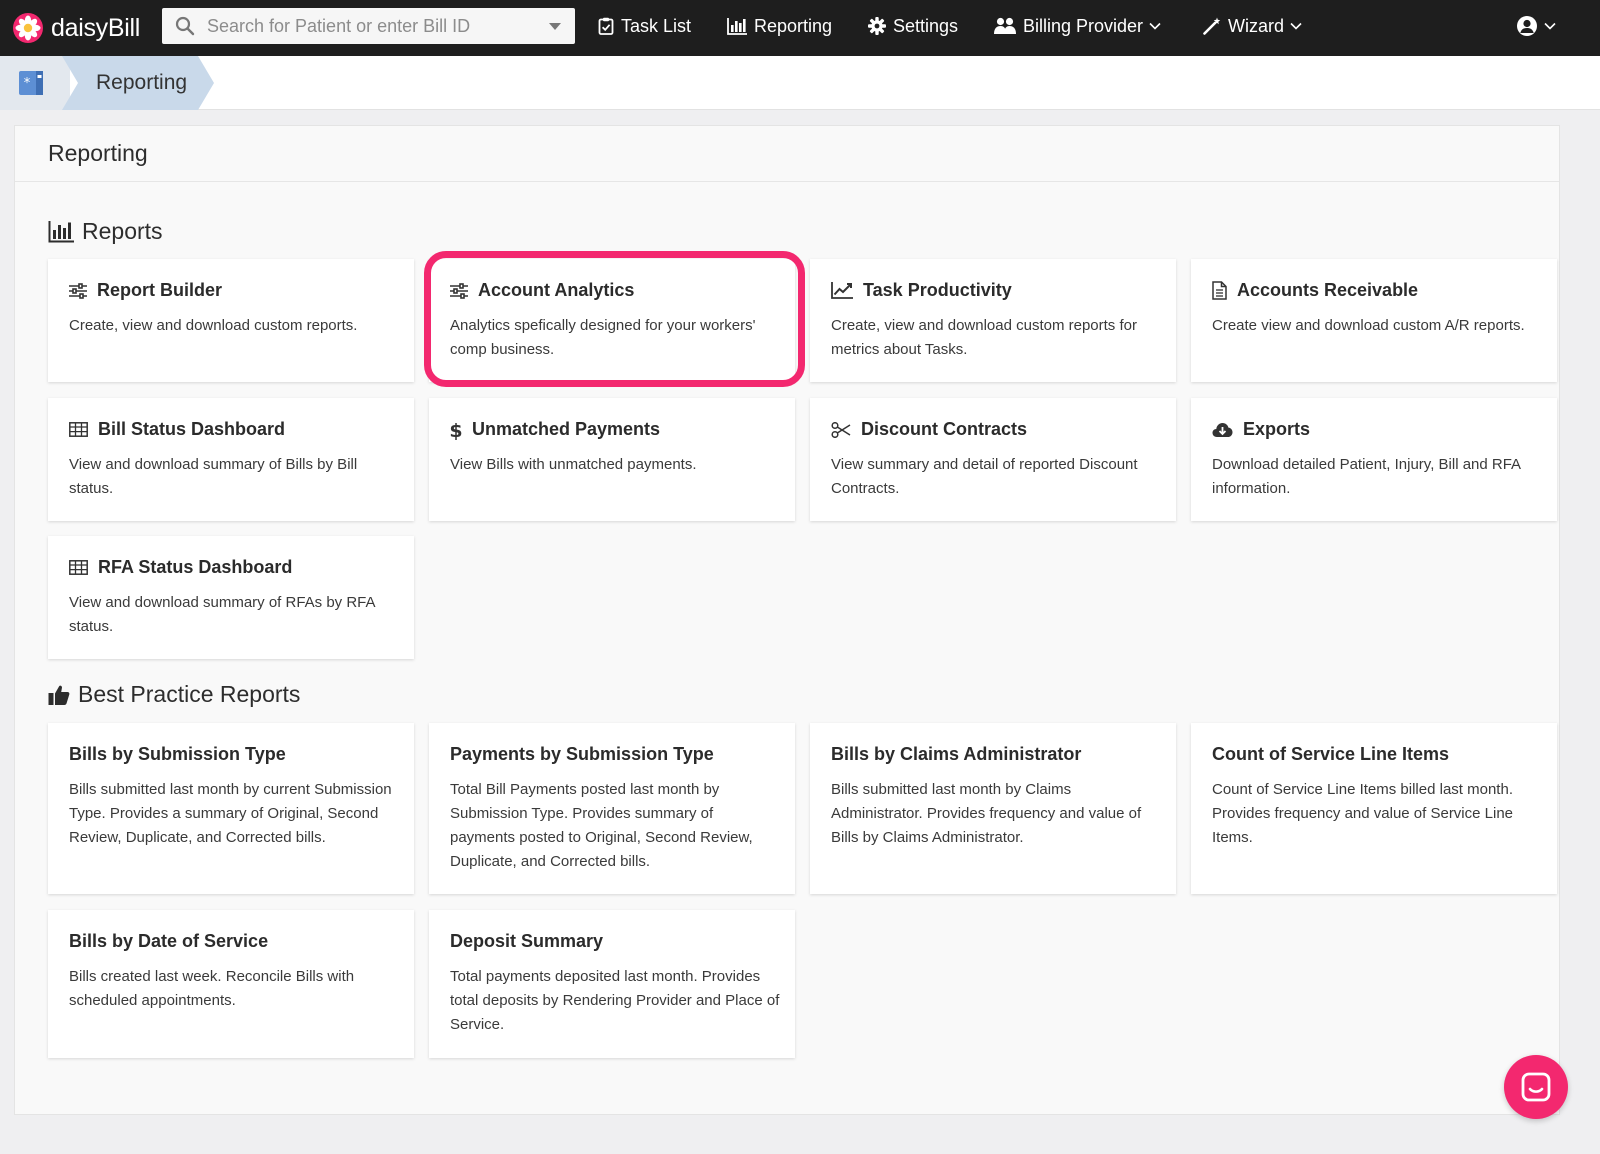  I want to click on search-dropdown-caret-icon, so click(555, 26).